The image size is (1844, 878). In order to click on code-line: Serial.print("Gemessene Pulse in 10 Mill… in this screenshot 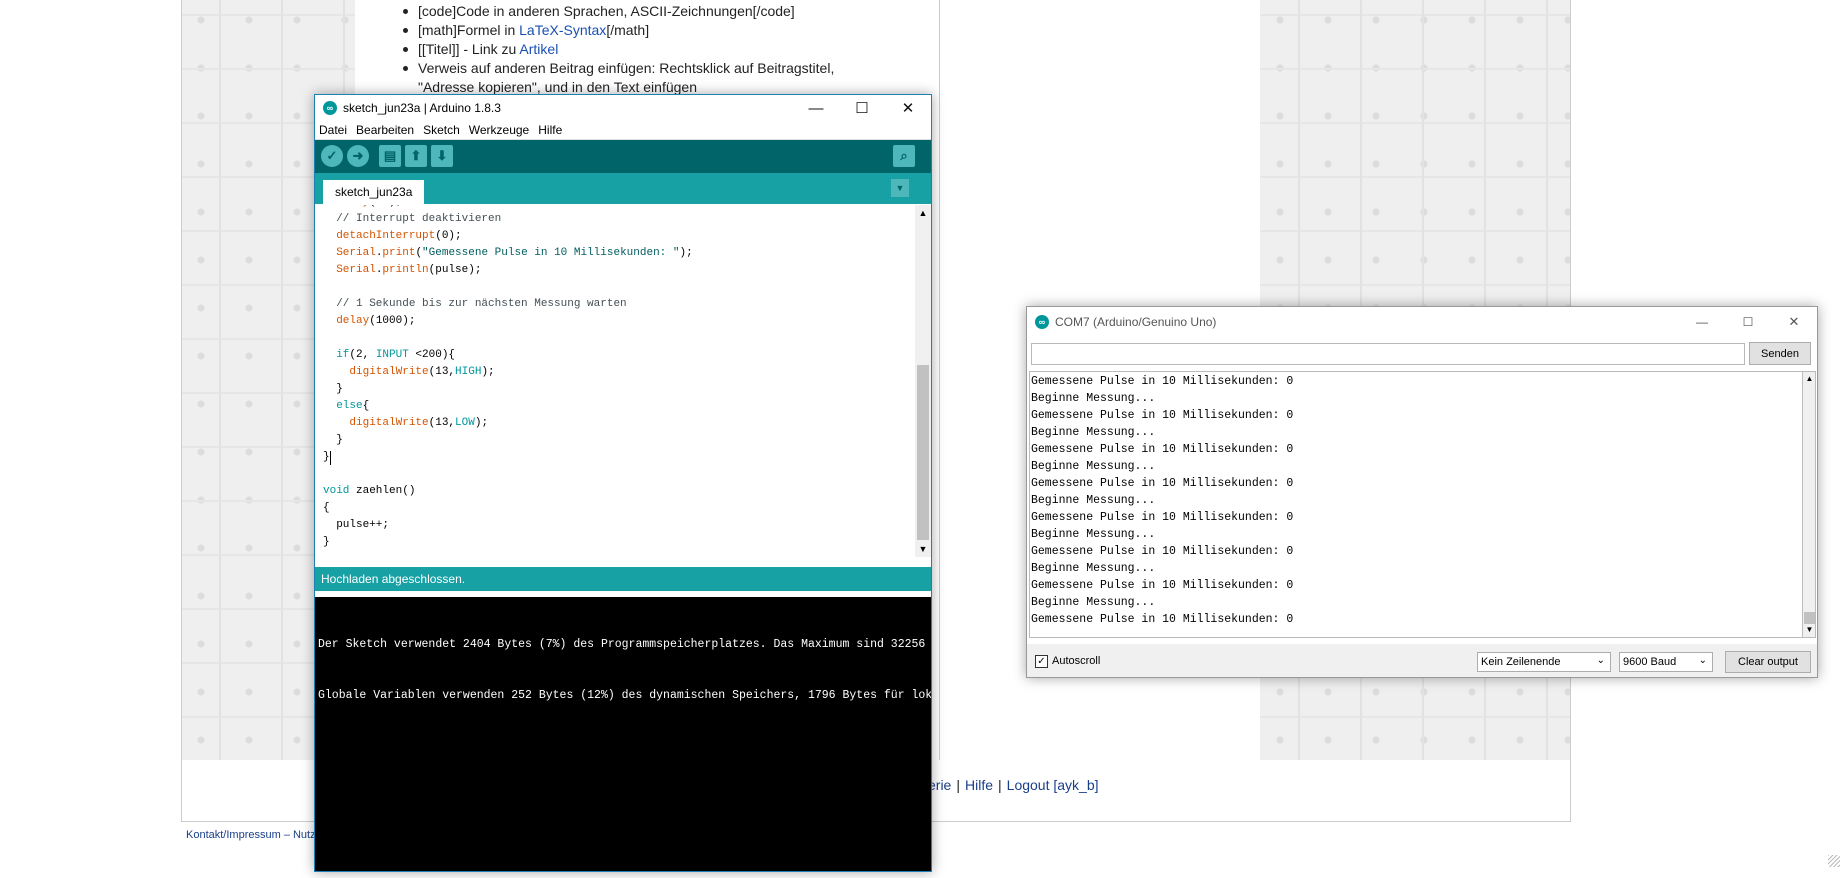, I will do `click(508, 253)`.